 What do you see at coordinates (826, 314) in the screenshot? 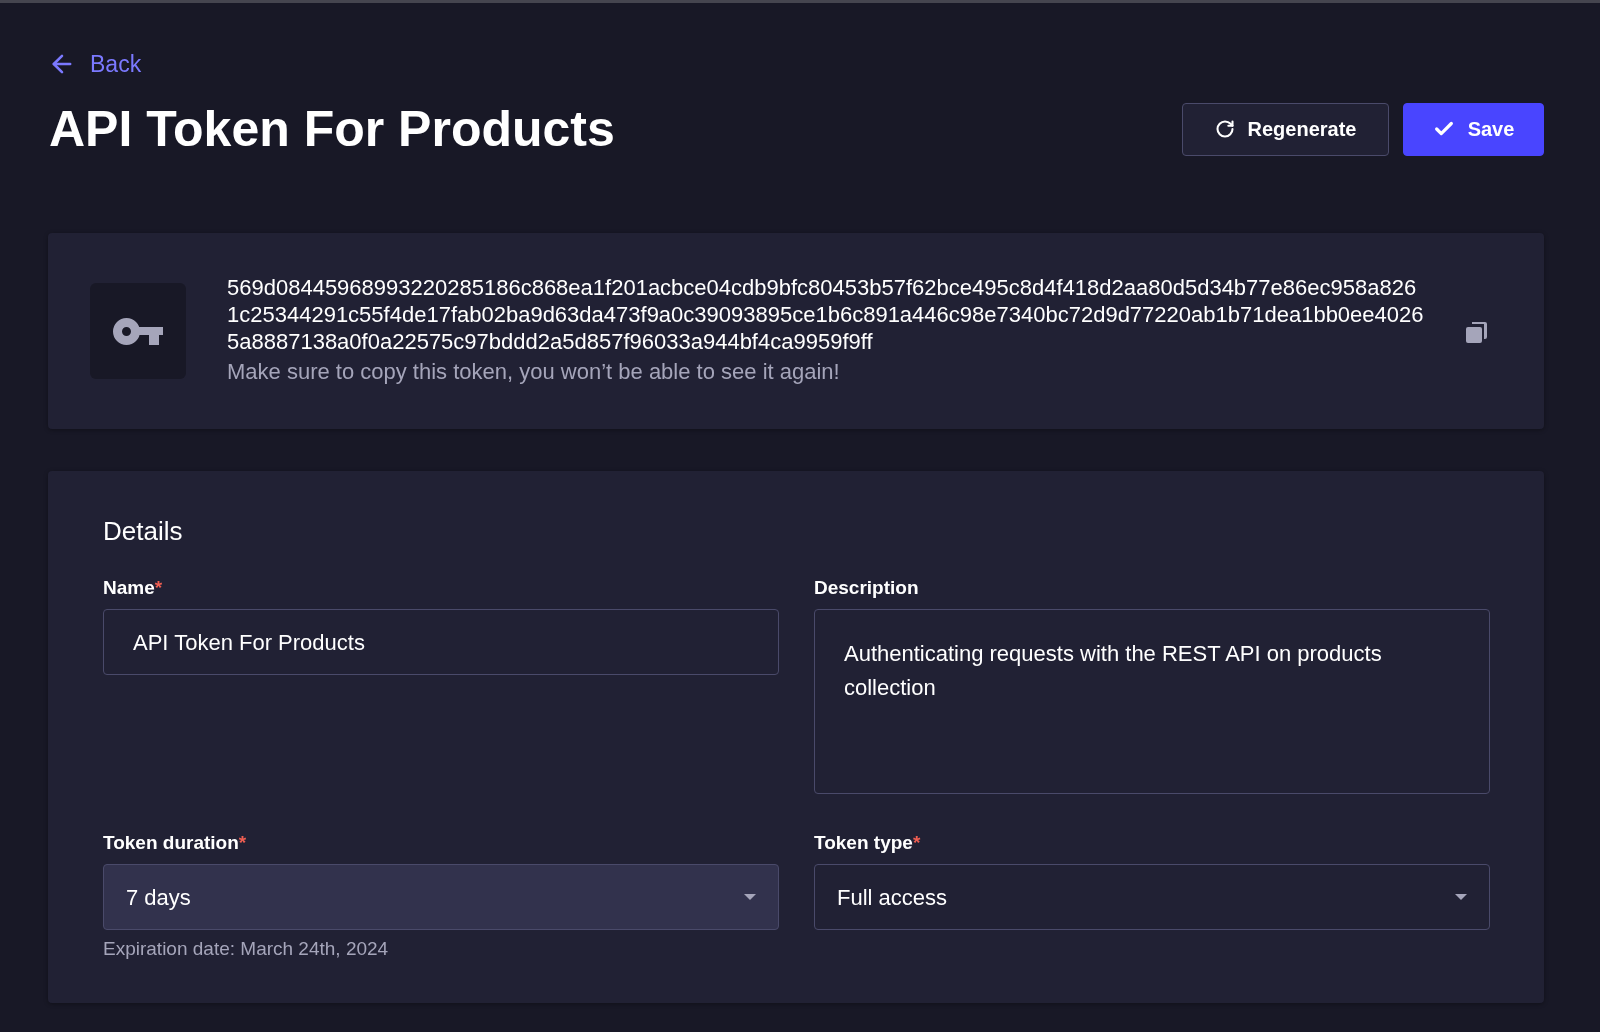
I see `token-value: 569d08445968993220285186c868ea1f201acbce04cdb9bfc80453b57f62bce495c8d4f418d2aa80d5d34b77e86ec958a8261c25344291c55f4de17fab02ba9d63da473f9a0c39093895ce1b6c891a446c98e7340bc72d9d77220ab1b71dea1bb0ee40265a8887138a0f0a22575c97bddd2a5d857f96033a944bf4ca9959f9ff` at bounding box center [826, 314].